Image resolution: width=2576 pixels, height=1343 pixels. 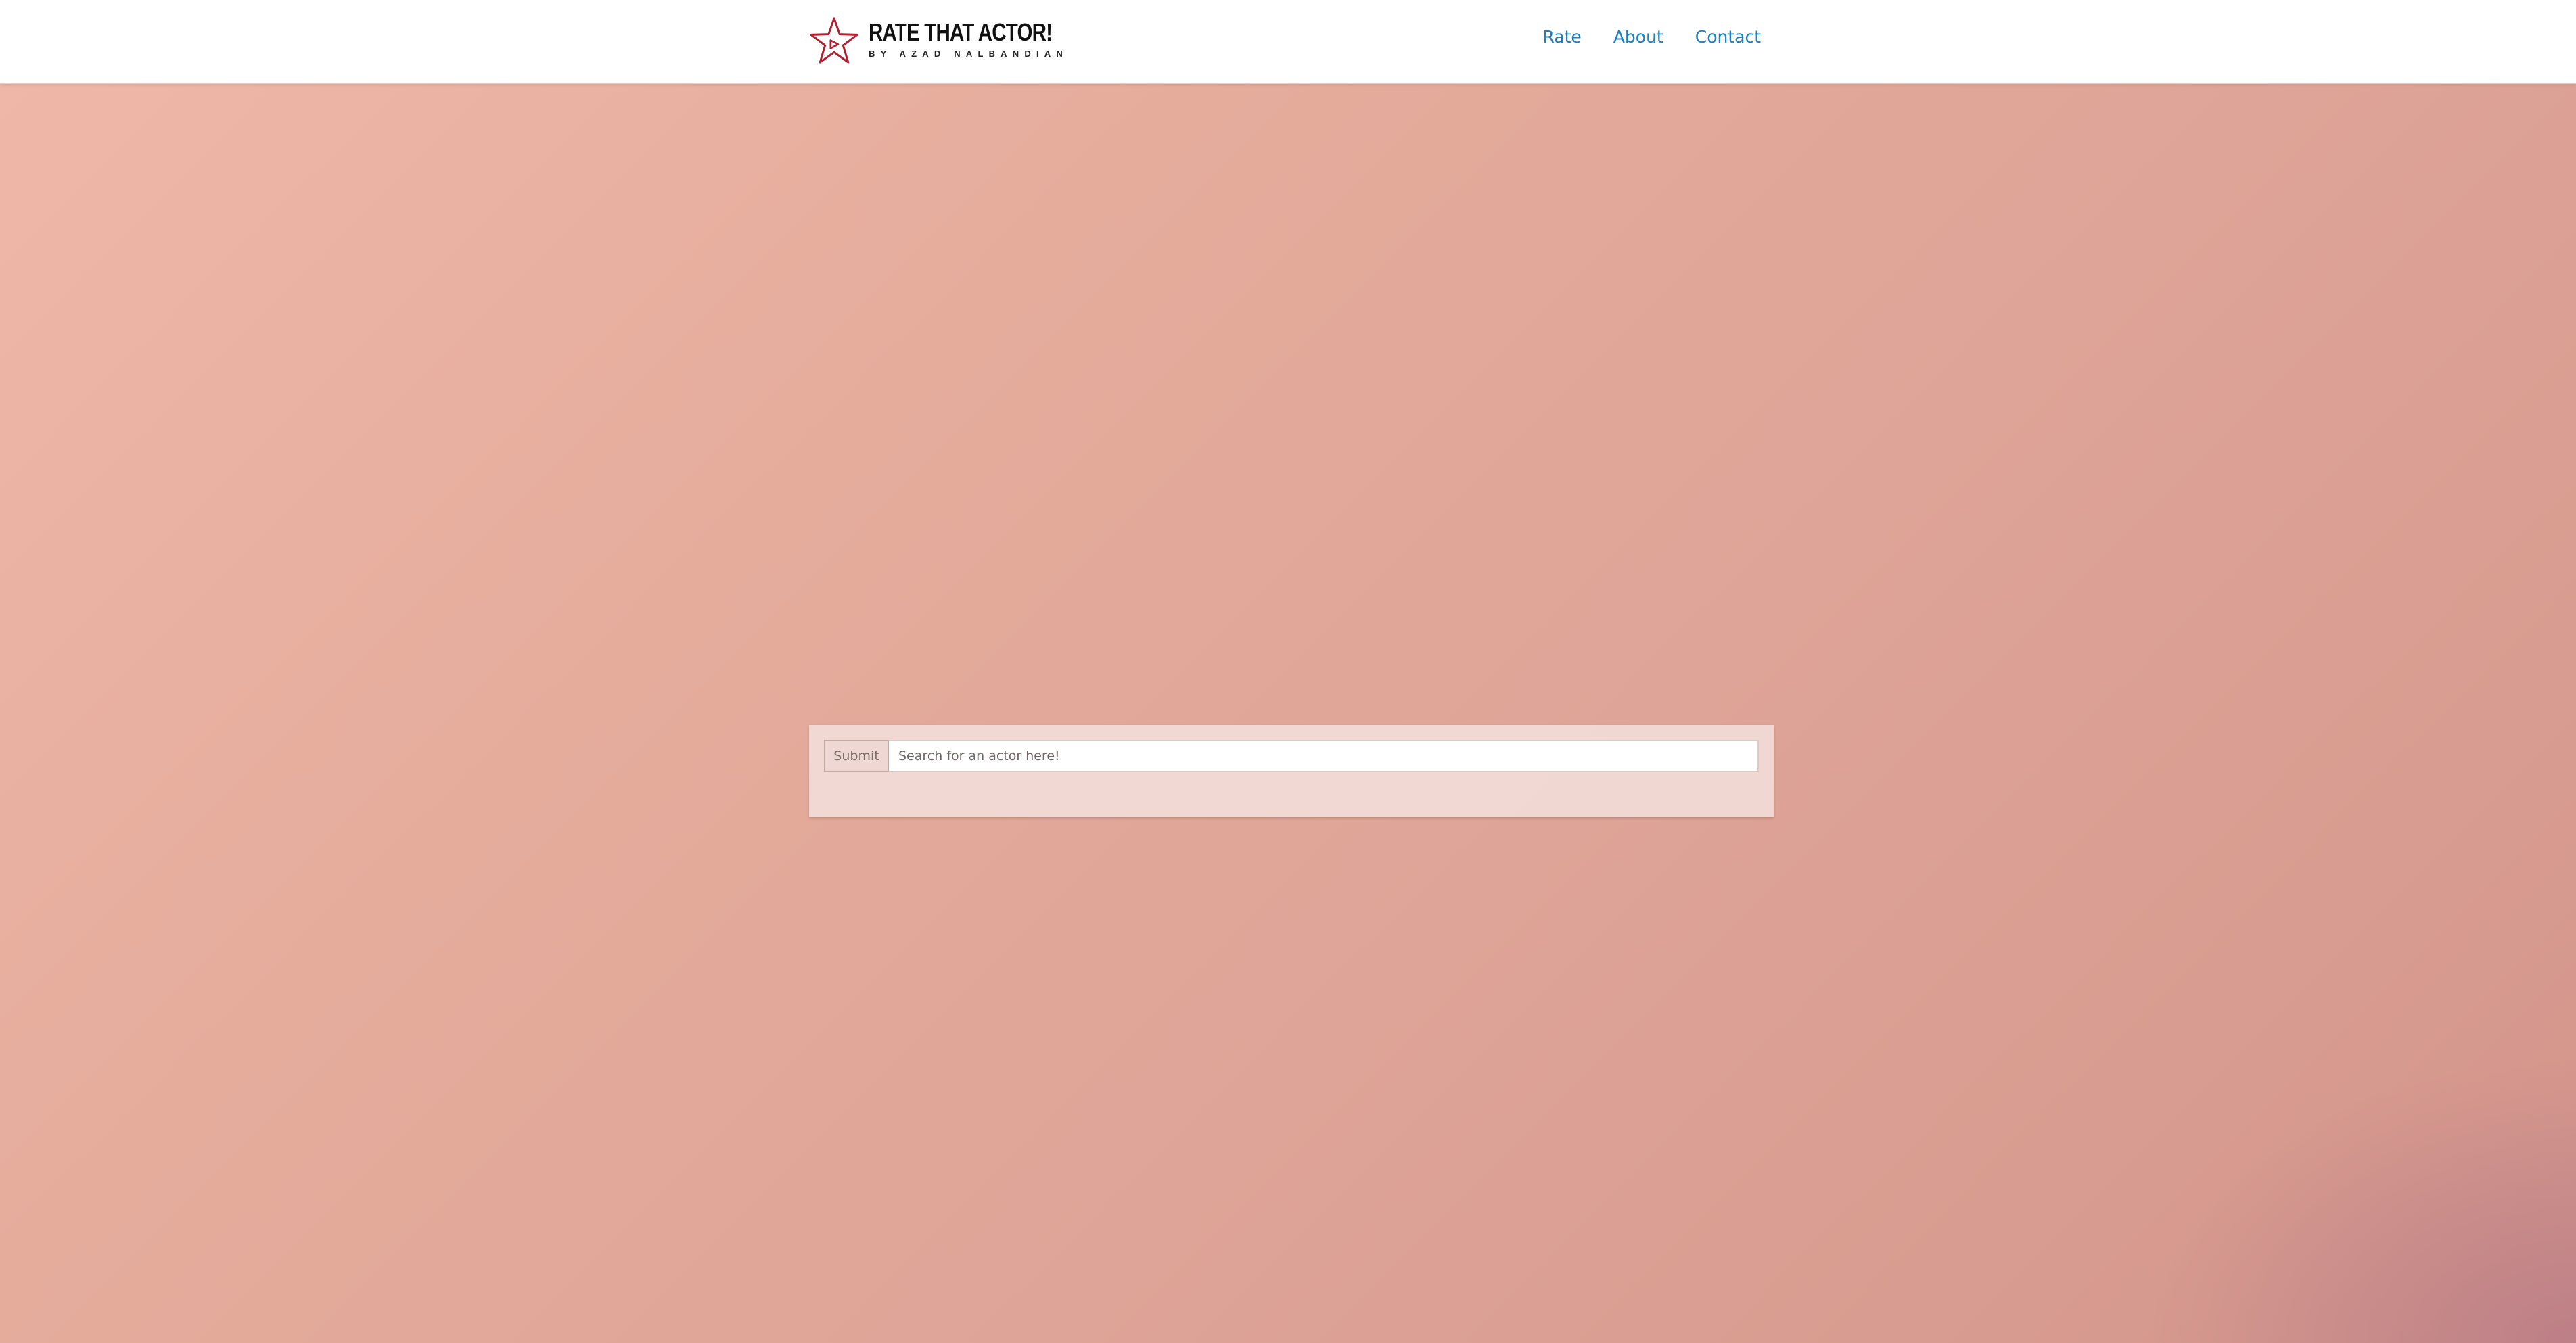 What do you see at coordinates (1638, 37) in the screenshot?
I see `nav-link-about: About` at bounding box center [1638, 37].